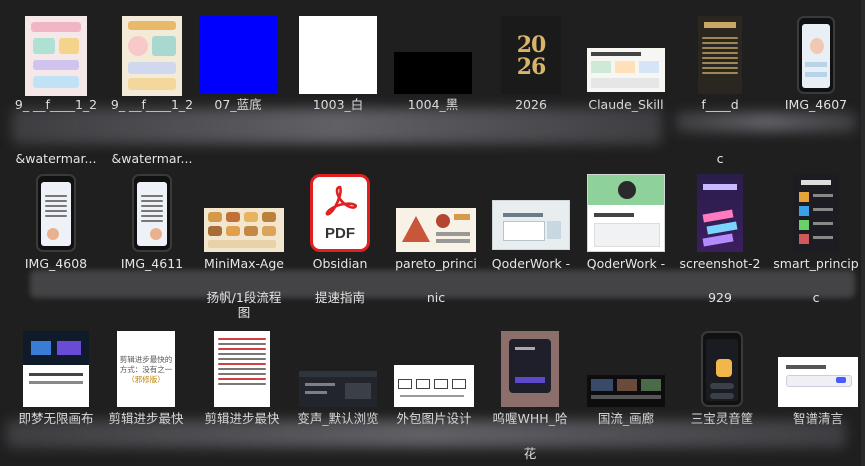  What do you see at coordinates (816, 213) in the screenshot?
I see `thumbnail-smart-dark` at bounding box center [816, 213].